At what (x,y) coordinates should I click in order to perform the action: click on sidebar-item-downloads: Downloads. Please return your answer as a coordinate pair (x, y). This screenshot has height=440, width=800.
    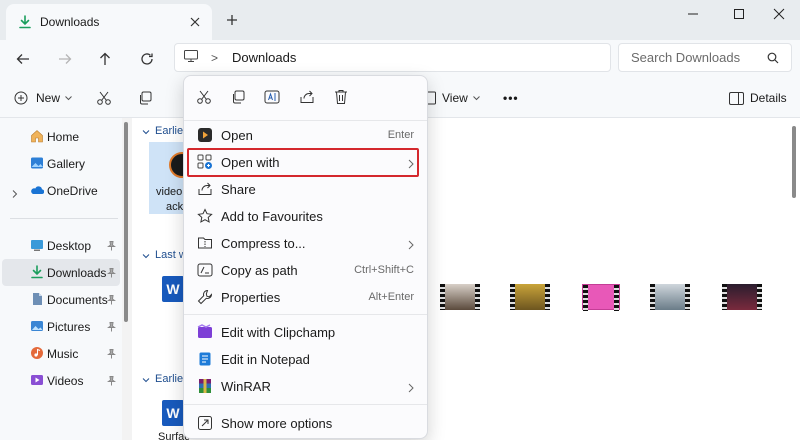
    Looking at the image, I should click on (61, 272).